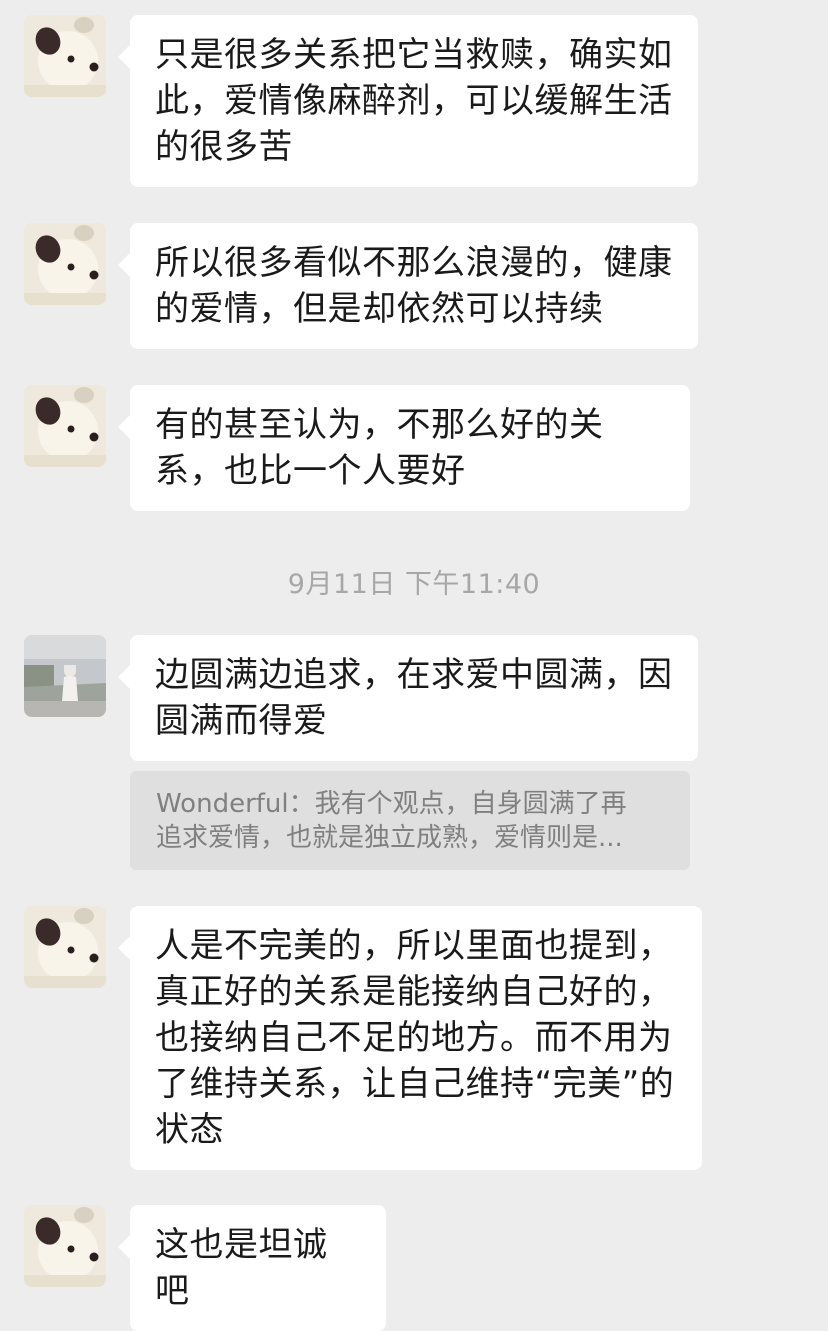  What do you see at coordinates (408, 101) in the screenshot?
I see `message-bubble: 只是很多关系把它当救赎，确实如此，爱情像麻醉剂，可以缓解生活的很多苦` at bounding box center [408, 101].